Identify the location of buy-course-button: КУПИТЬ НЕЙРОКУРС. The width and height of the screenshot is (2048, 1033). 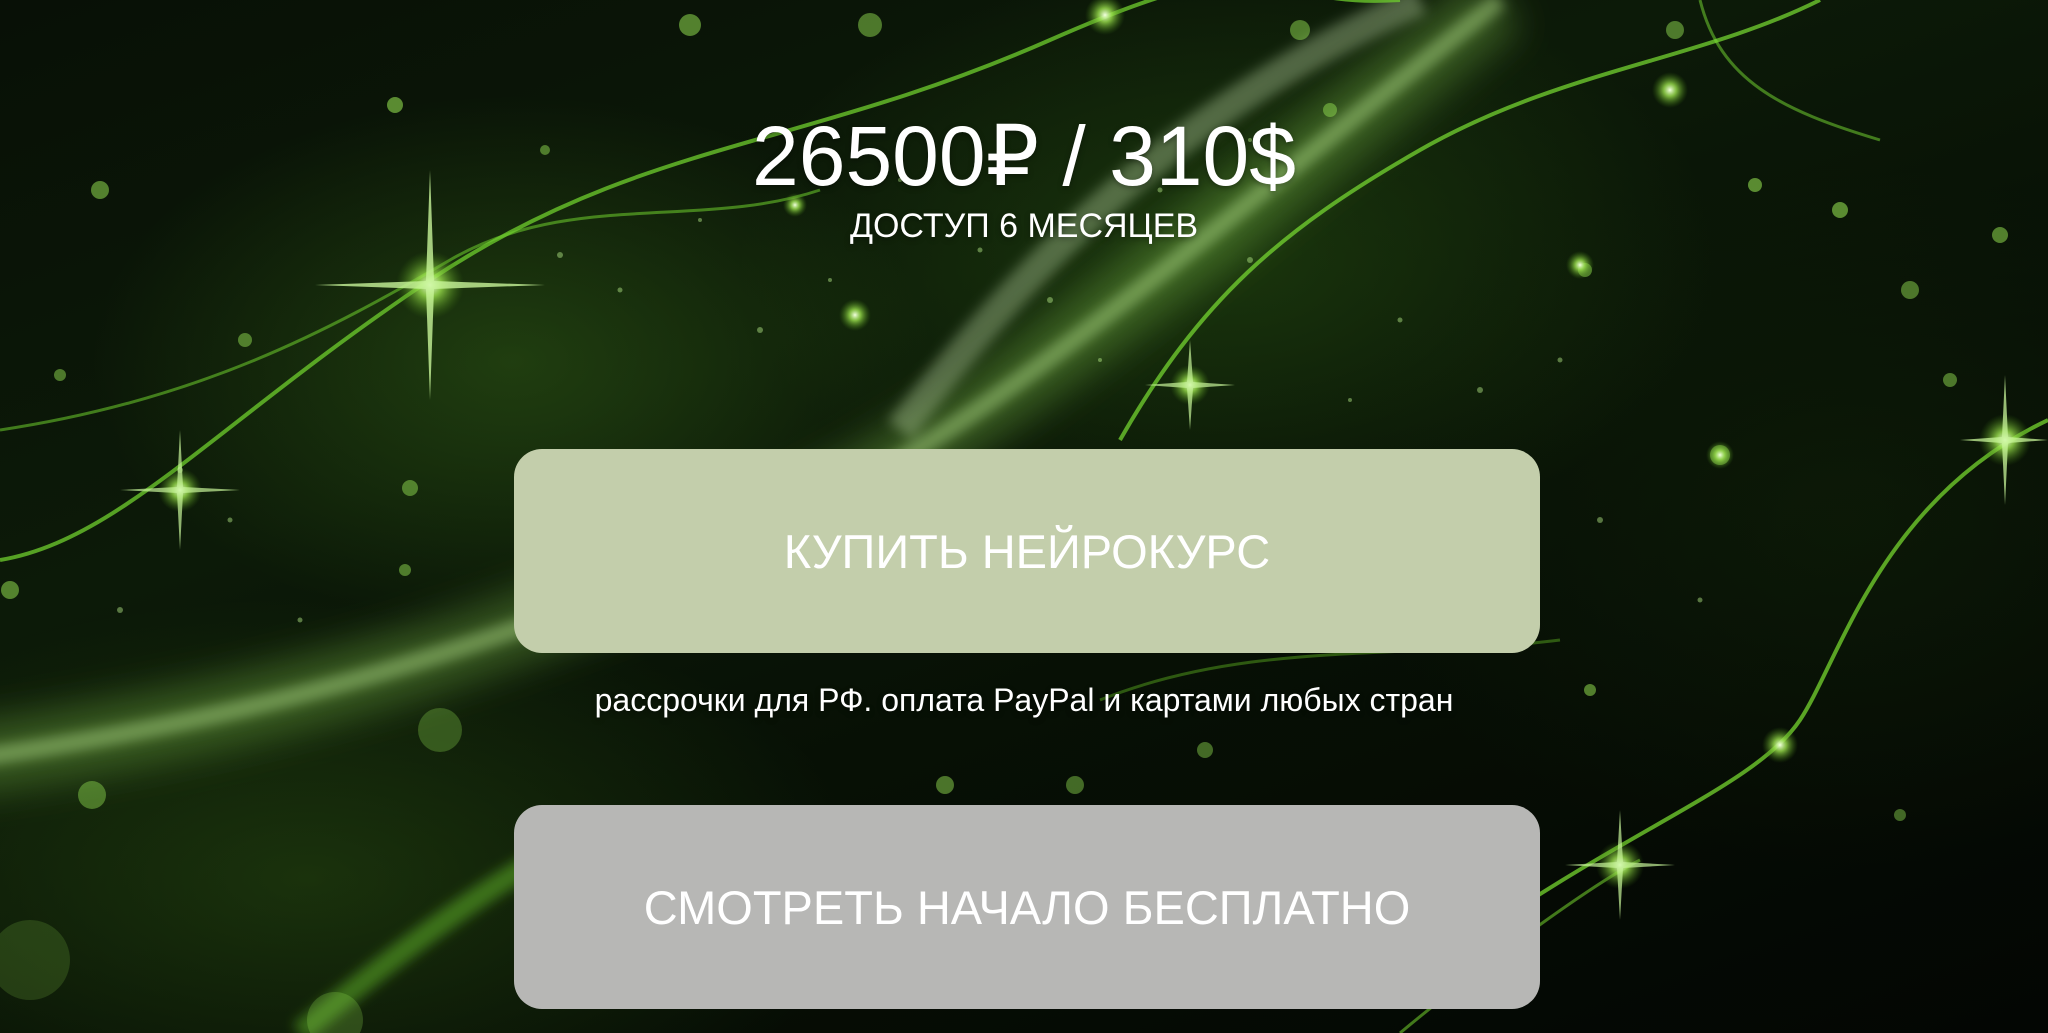
(1027, 551).